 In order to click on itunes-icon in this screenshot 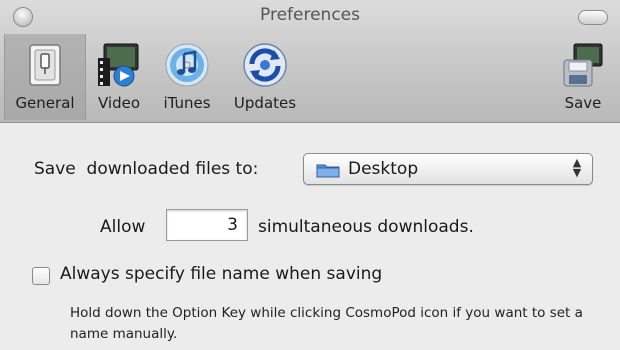, I will do `click(187, 65)`.